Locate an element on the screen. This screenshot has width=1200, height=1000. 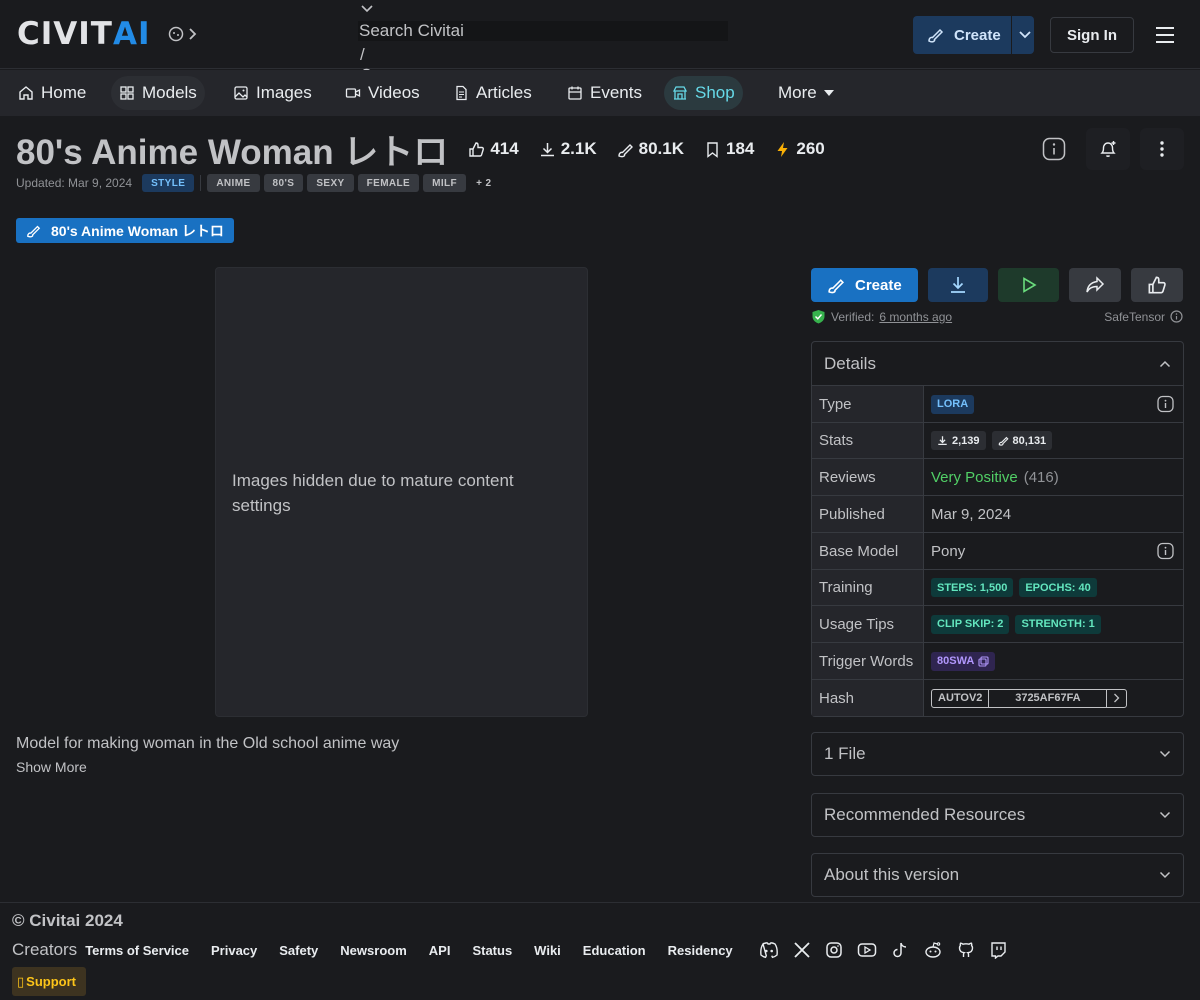
youtube-icon is located at coordinates (867, 950).